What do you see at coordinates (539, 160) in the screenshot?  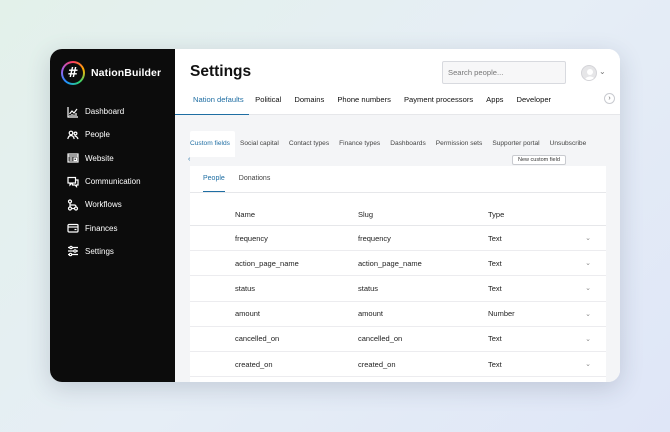 I see `new-custom-field-button: New custom field` at bounding box center [539, 160].